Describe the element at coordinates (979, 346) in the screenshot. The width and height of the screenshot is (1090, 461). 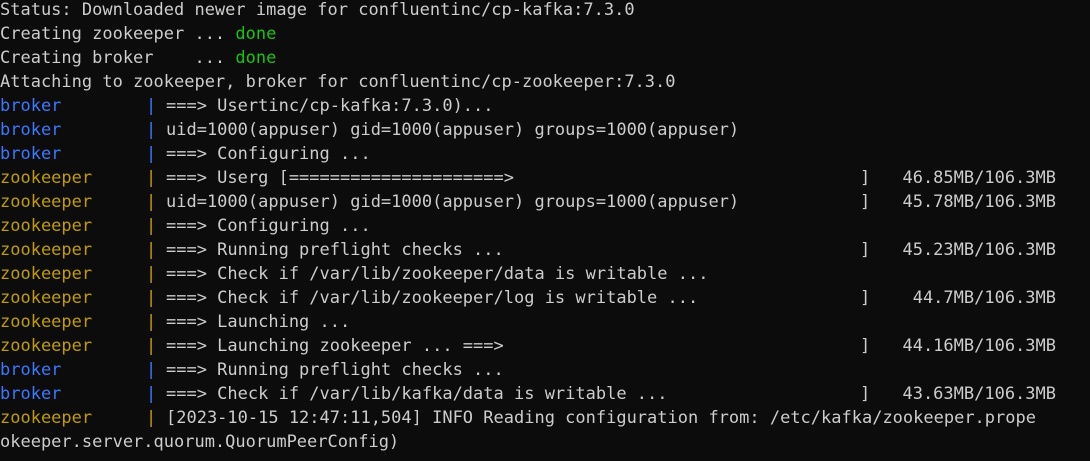
I see `download-size: 44.16MB/106.3MB` at that location.